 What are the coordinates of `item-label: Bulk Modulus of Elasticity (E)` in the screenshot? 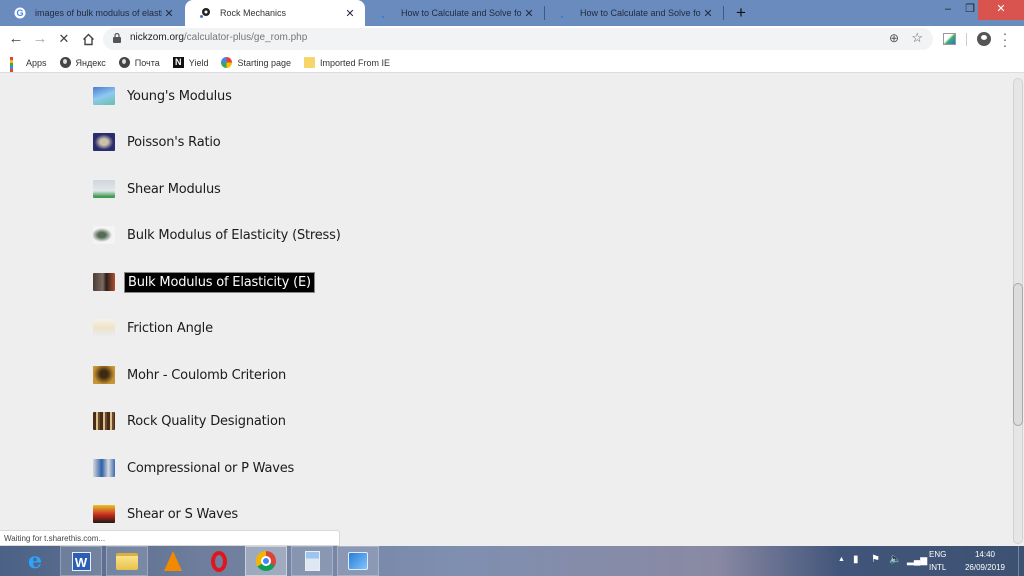 It's located at (219, 282).